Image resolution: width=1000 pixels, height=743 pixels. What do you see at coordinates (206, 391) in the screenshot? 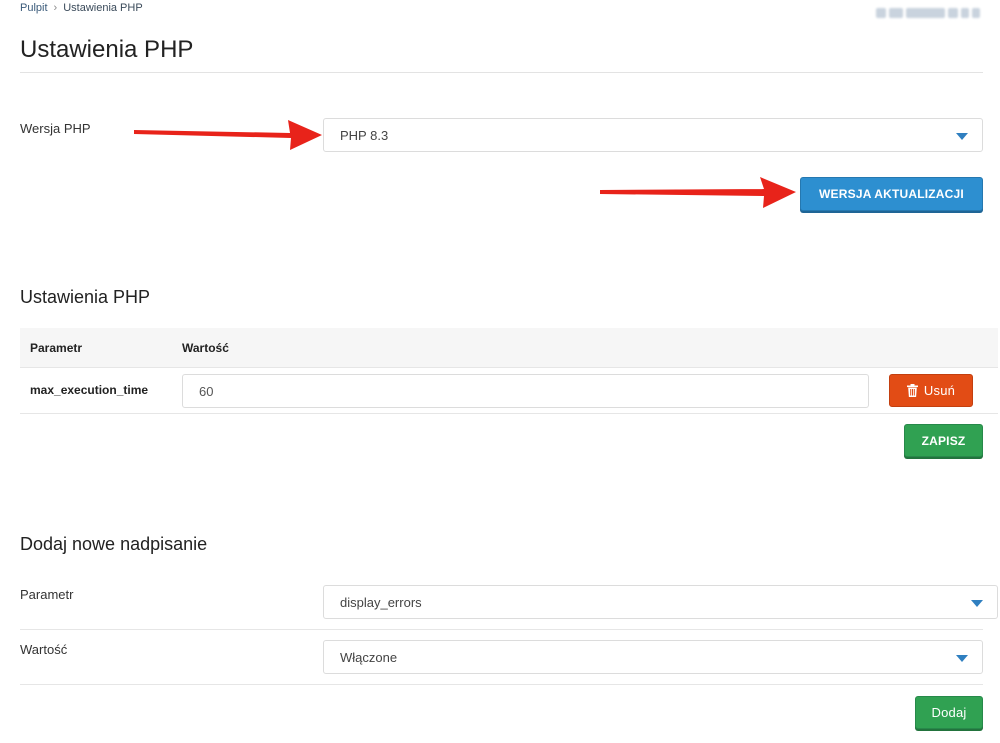
I see `row-value-text: 60` at bounding box center [206, 391].